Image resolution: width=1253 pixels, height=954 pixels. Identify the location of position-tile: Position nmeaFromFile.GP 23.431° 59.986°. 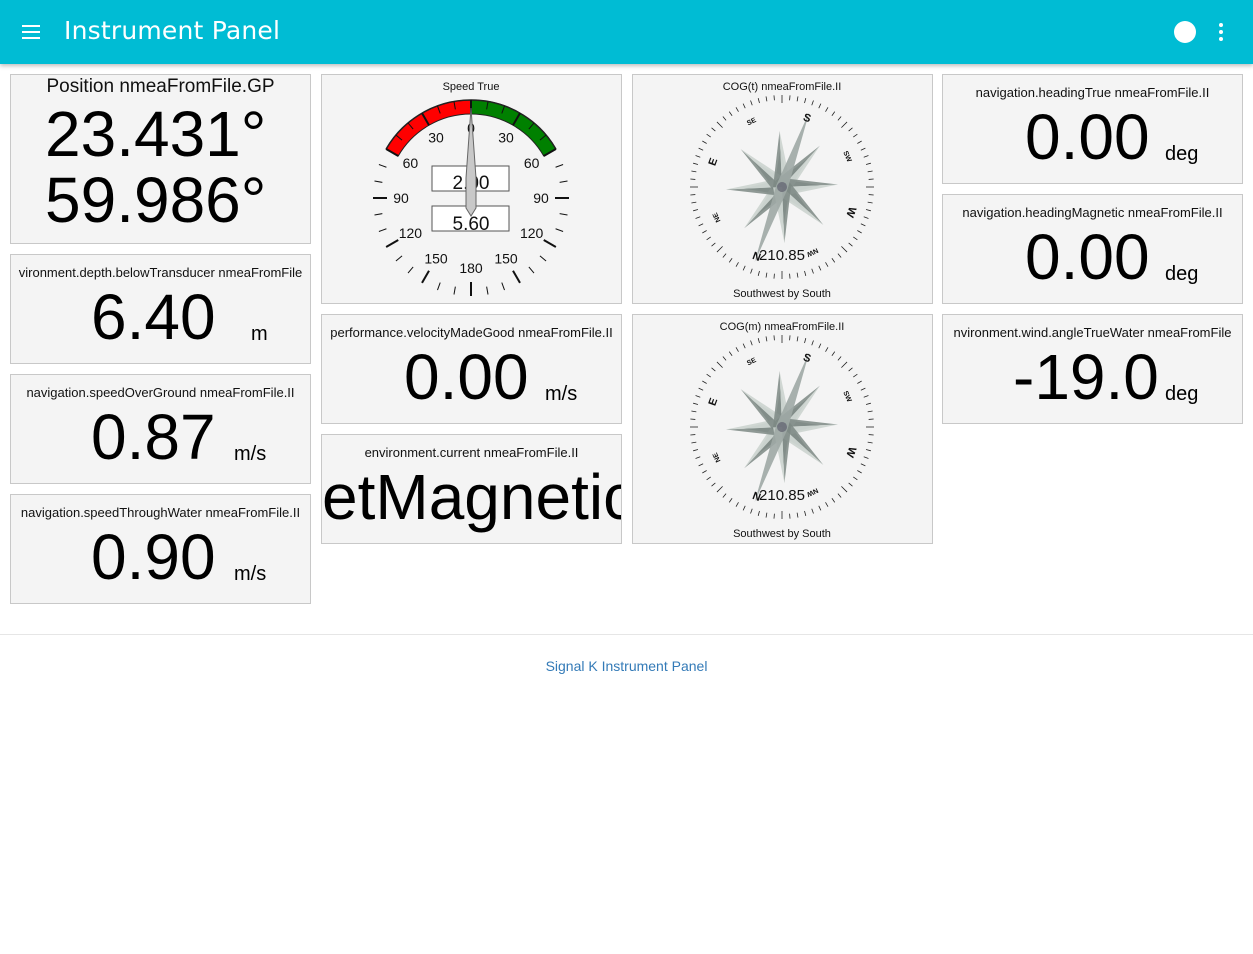
(160, 159).